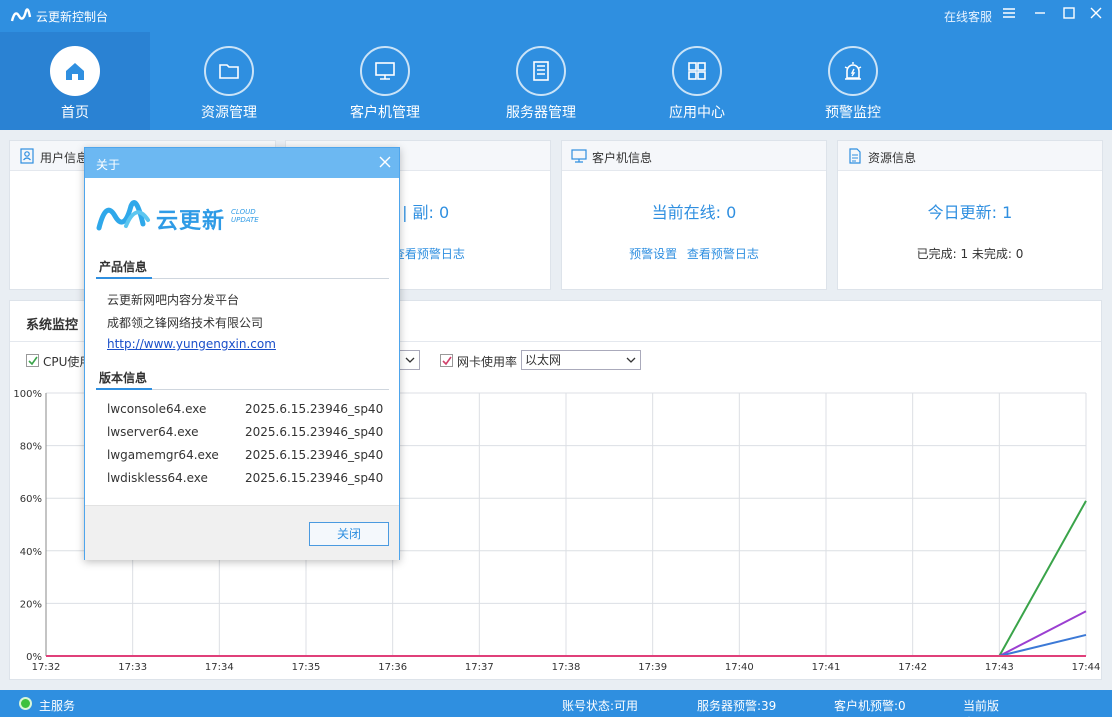 This screenshot has height=717, width=1112. Describe the element at coordinates (968, 16) in the screenshot. I see `online-service-link: 在线客服` at that location.